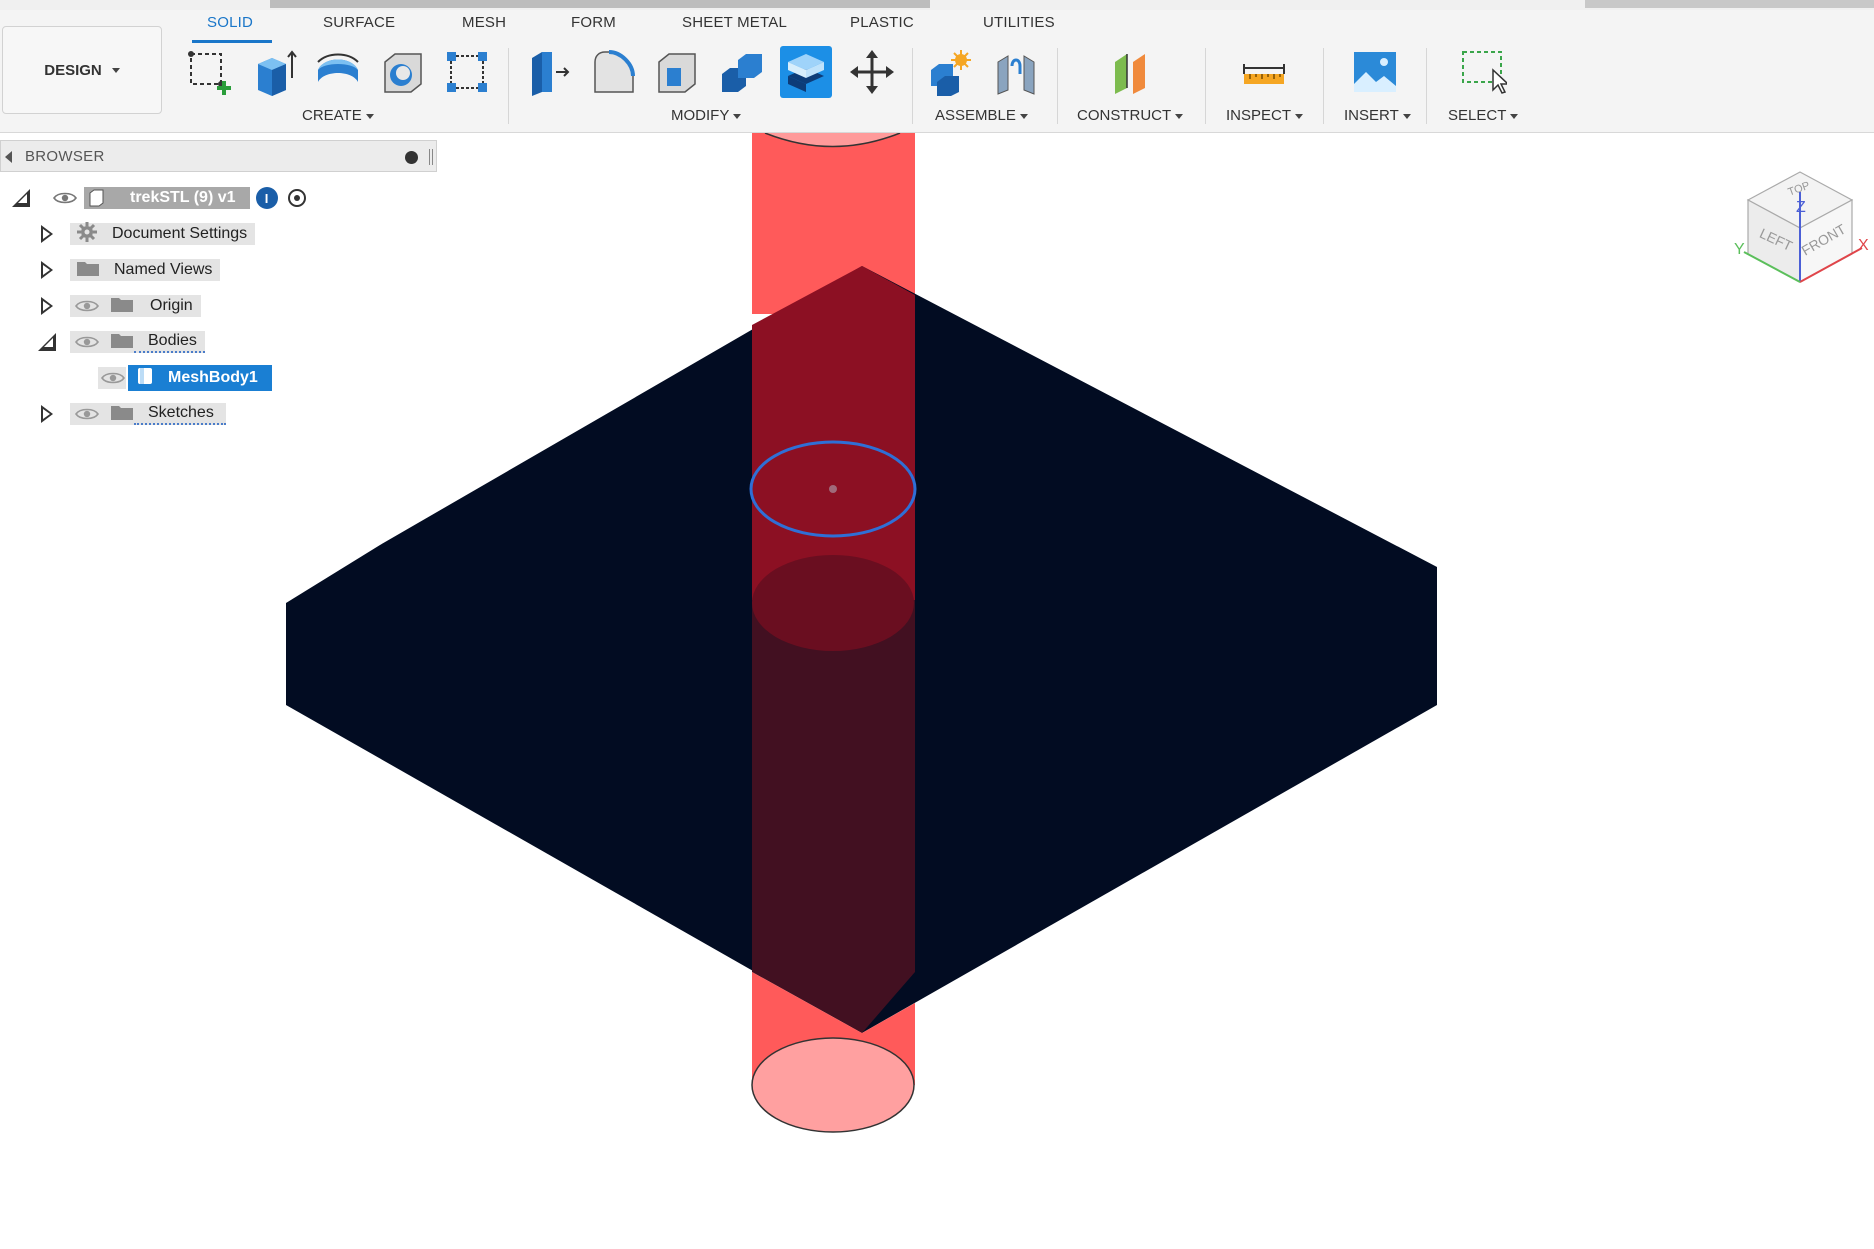  Describe the element at coordinates (1371, 115) in the screenshot. I see `insert-label: INSERT` at that location.